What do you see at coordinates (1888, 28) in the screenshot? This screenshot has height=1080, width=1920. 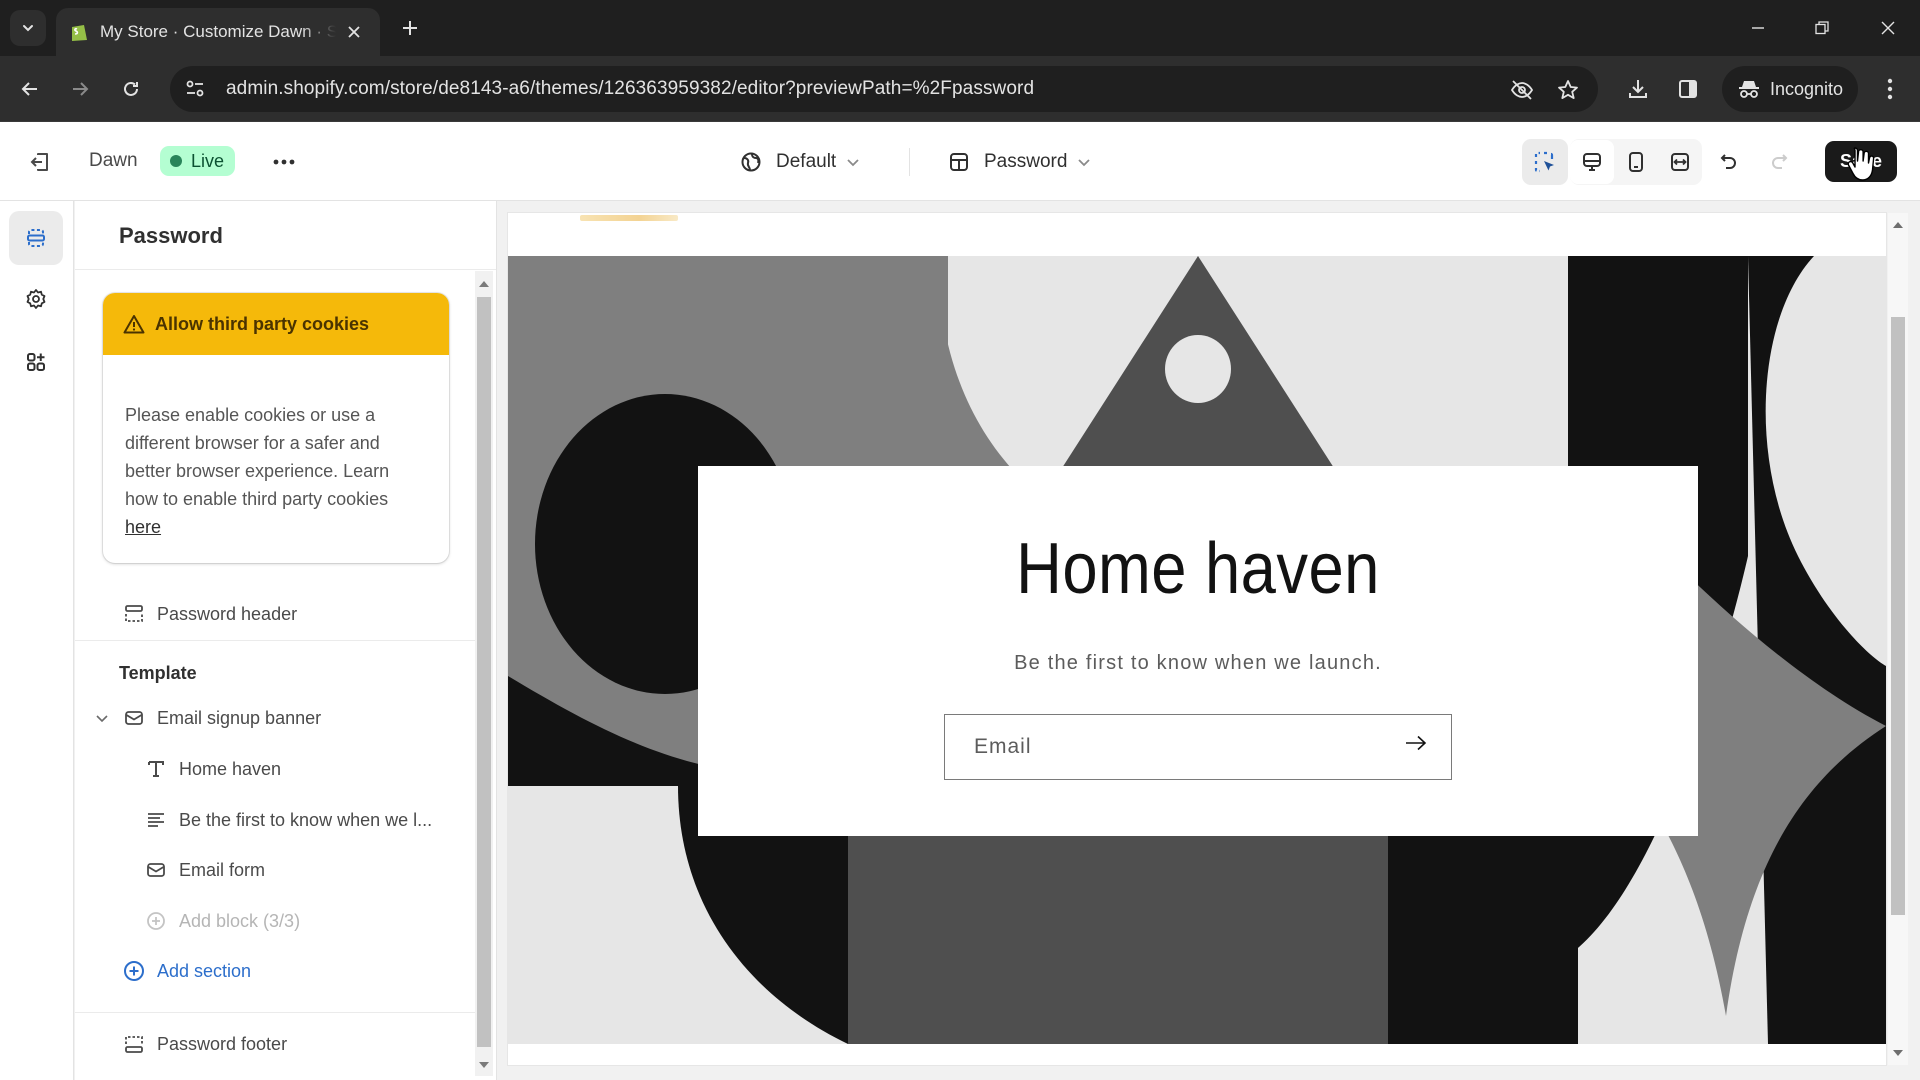 I see `close-window-button` at bounding box center [1888, 28].